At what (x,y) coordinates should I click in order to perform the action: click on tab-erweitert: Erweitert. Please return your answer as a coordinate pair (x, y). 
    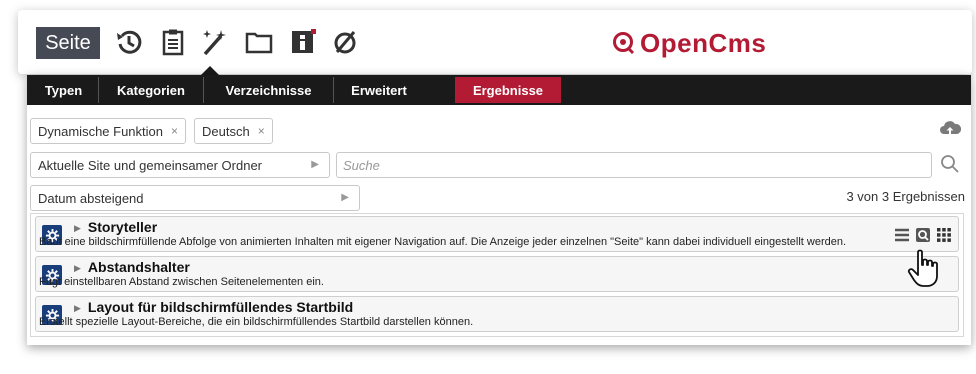
    Looking at the image, I should click on (379, 90).